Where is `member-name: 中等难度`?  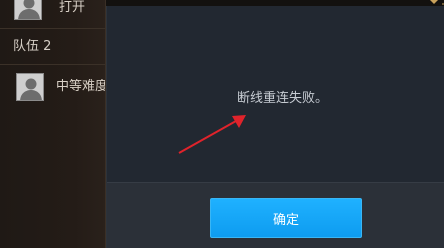
member-name: 中等难度 is located at coordinates (81, 86).